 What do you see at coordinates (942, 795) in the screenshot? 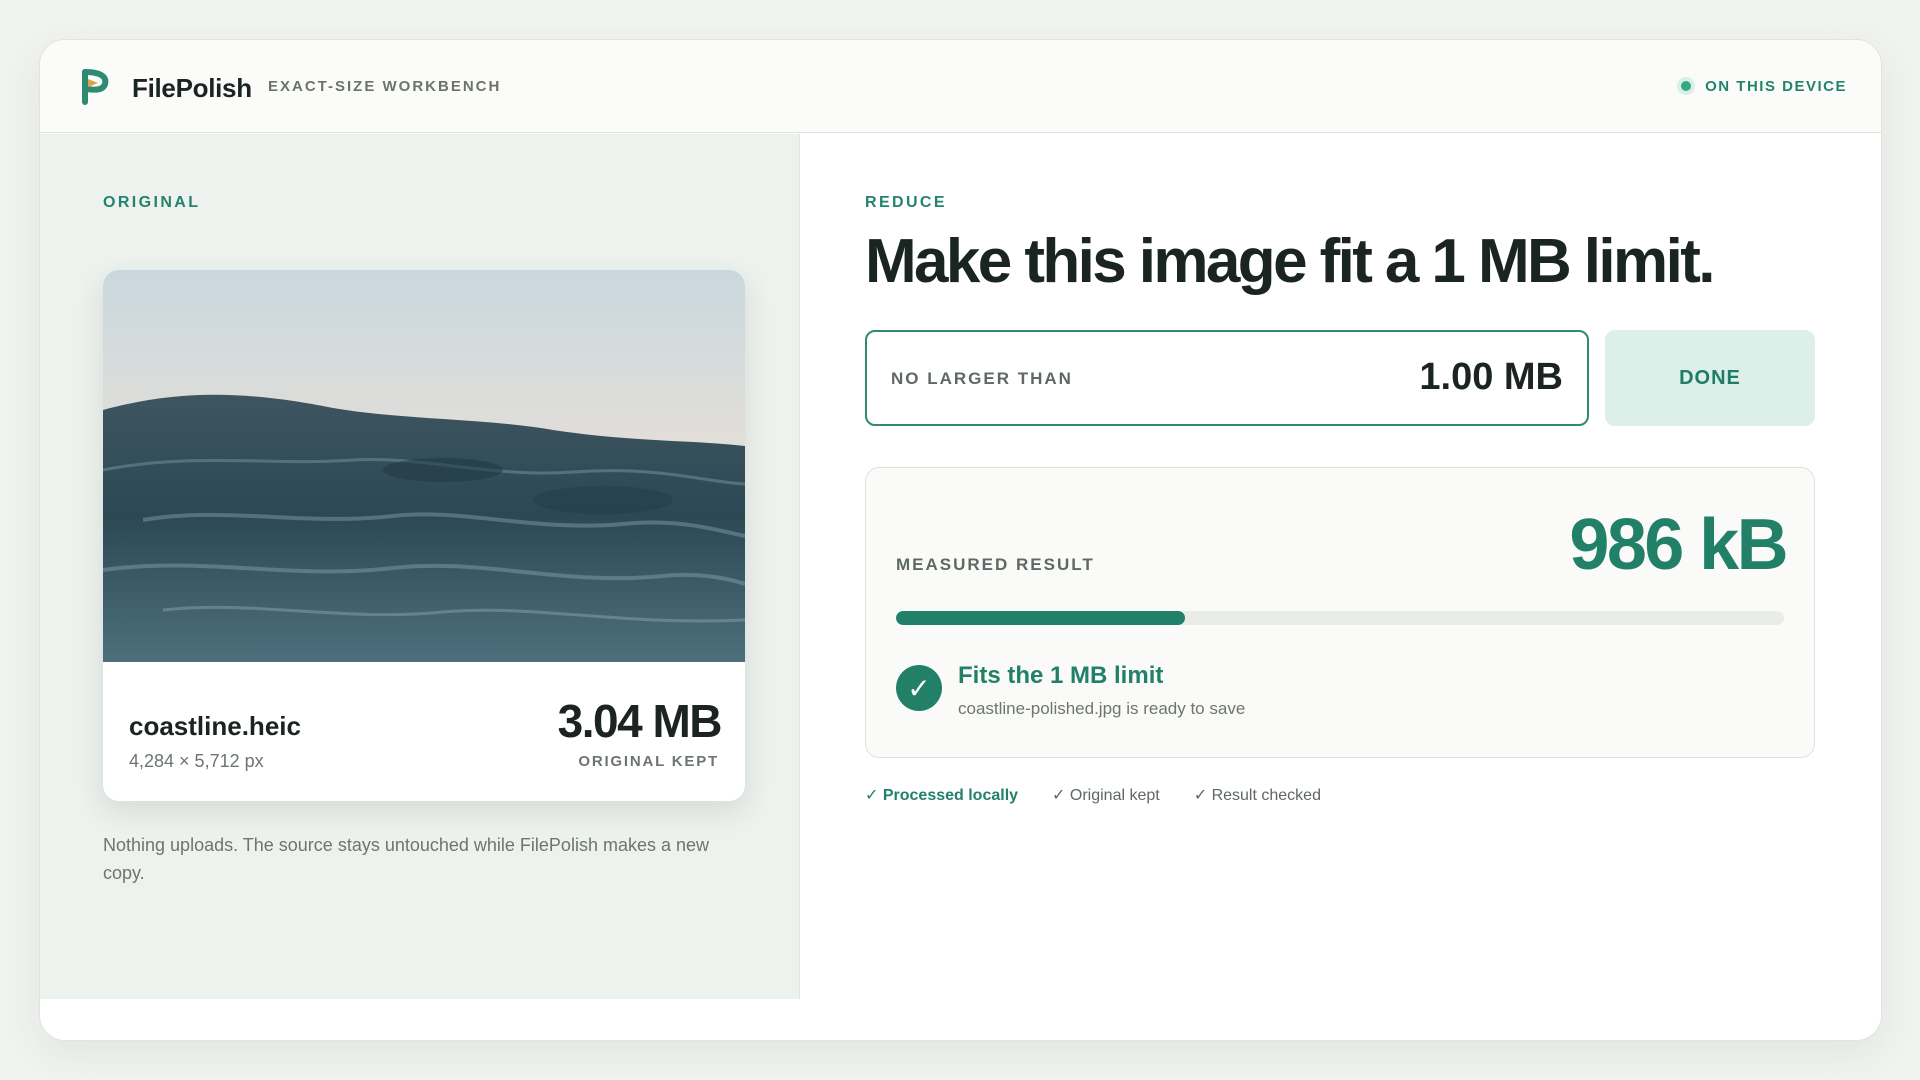
I see `badge-processed-locally: ✓ Processed locally` at bounding box center [942, 795].